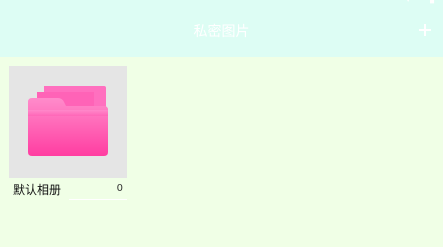 Image resolution: width=443 pixels, height=247 pixels. What do you see at coordinates (98, 199) in the screenshot?
I see `divider` at bounding box center [98, 199].